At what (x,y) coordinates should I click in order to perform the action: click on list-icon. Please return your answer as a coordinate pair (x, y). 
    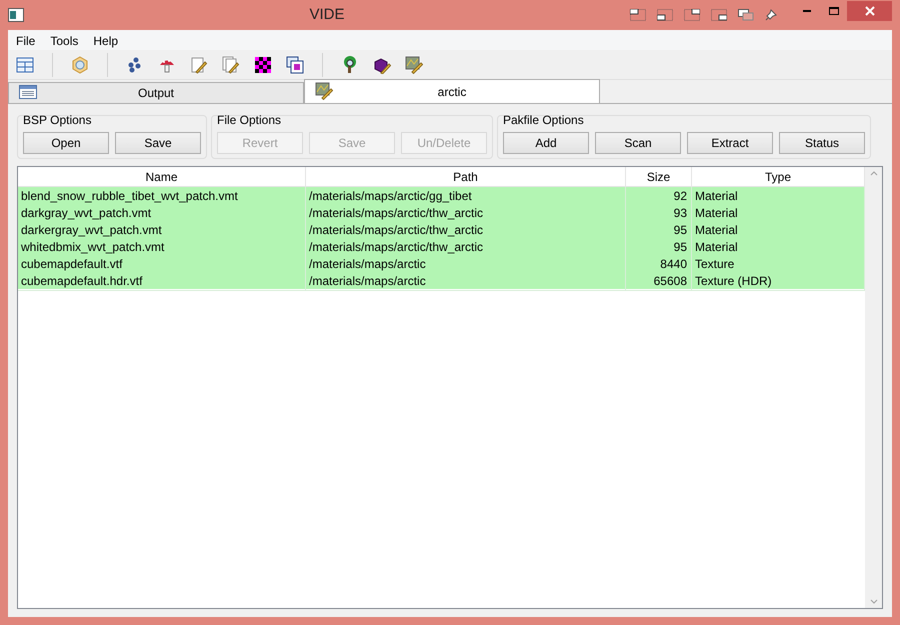
    Looking at the image, I should click on (28, 92).